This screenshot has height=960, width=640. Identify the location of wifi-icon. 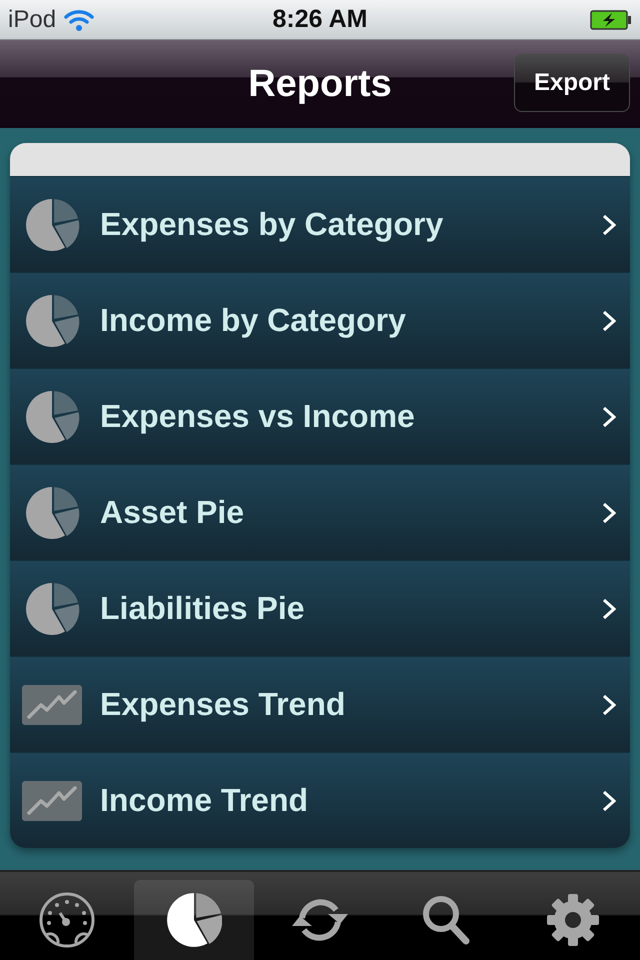
(79, 19).